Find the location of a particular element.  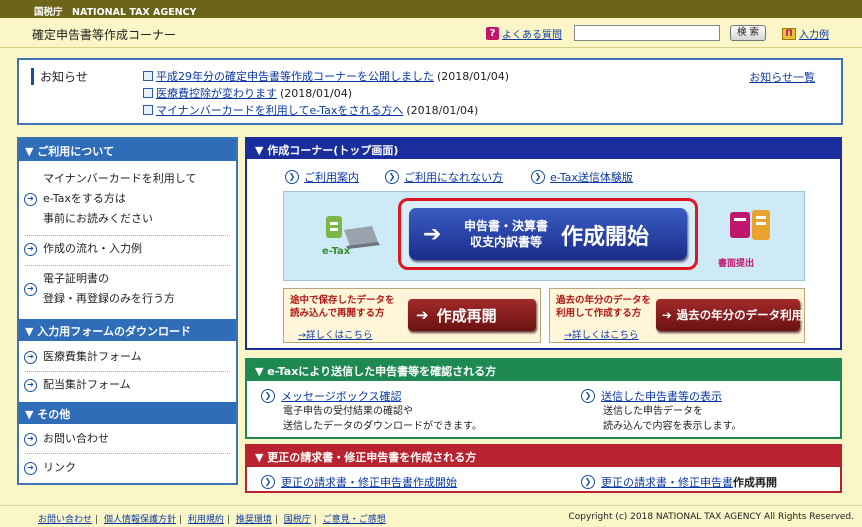

correction-resume-link: ❯ 更正の請求書・修正申告書作成再開 is located at coordinates (679, 482).